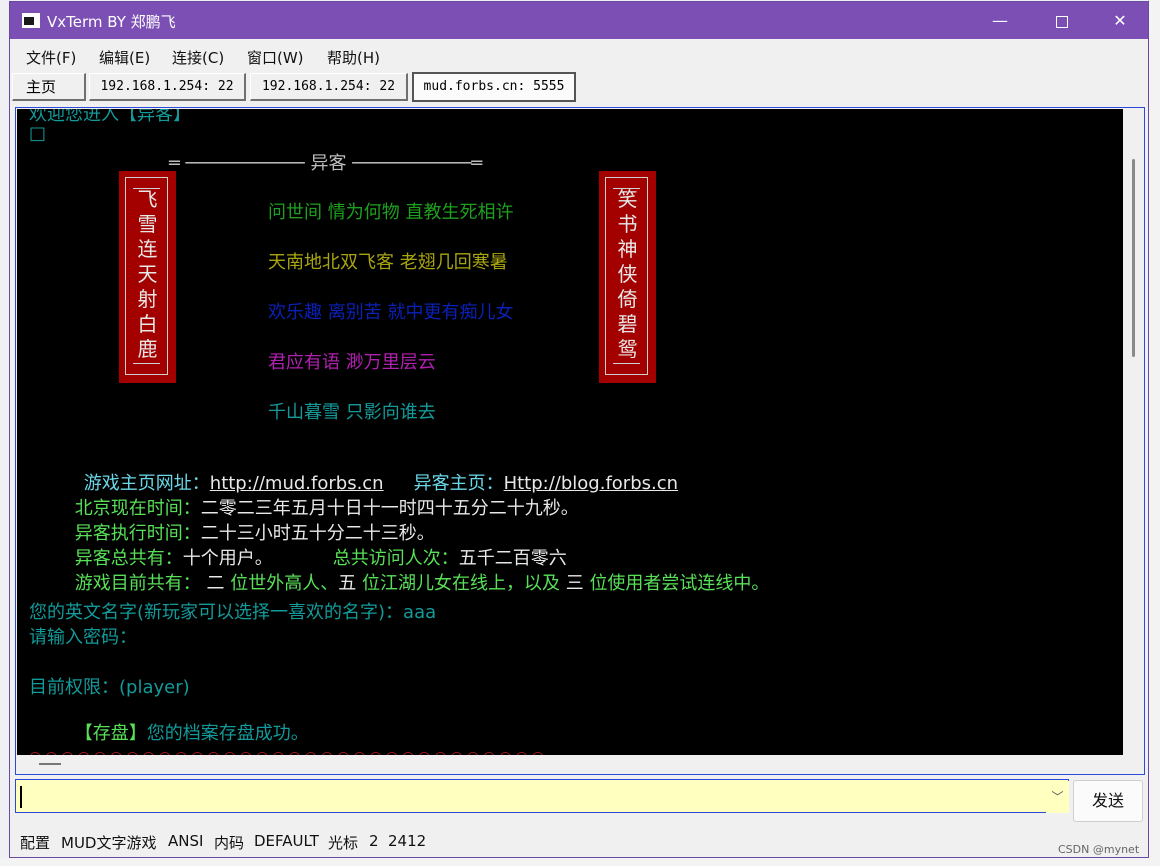  I want to click on status-encoding-label: 内码, so click(229, 843).